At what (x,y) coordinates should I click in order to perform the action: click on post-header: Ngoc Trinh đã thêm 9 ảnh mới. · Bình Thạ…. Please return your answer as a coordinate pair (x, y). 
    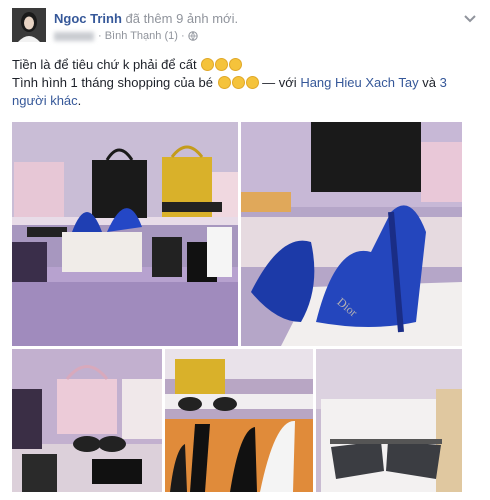
    Looking at the image, I should click on (245, 28).